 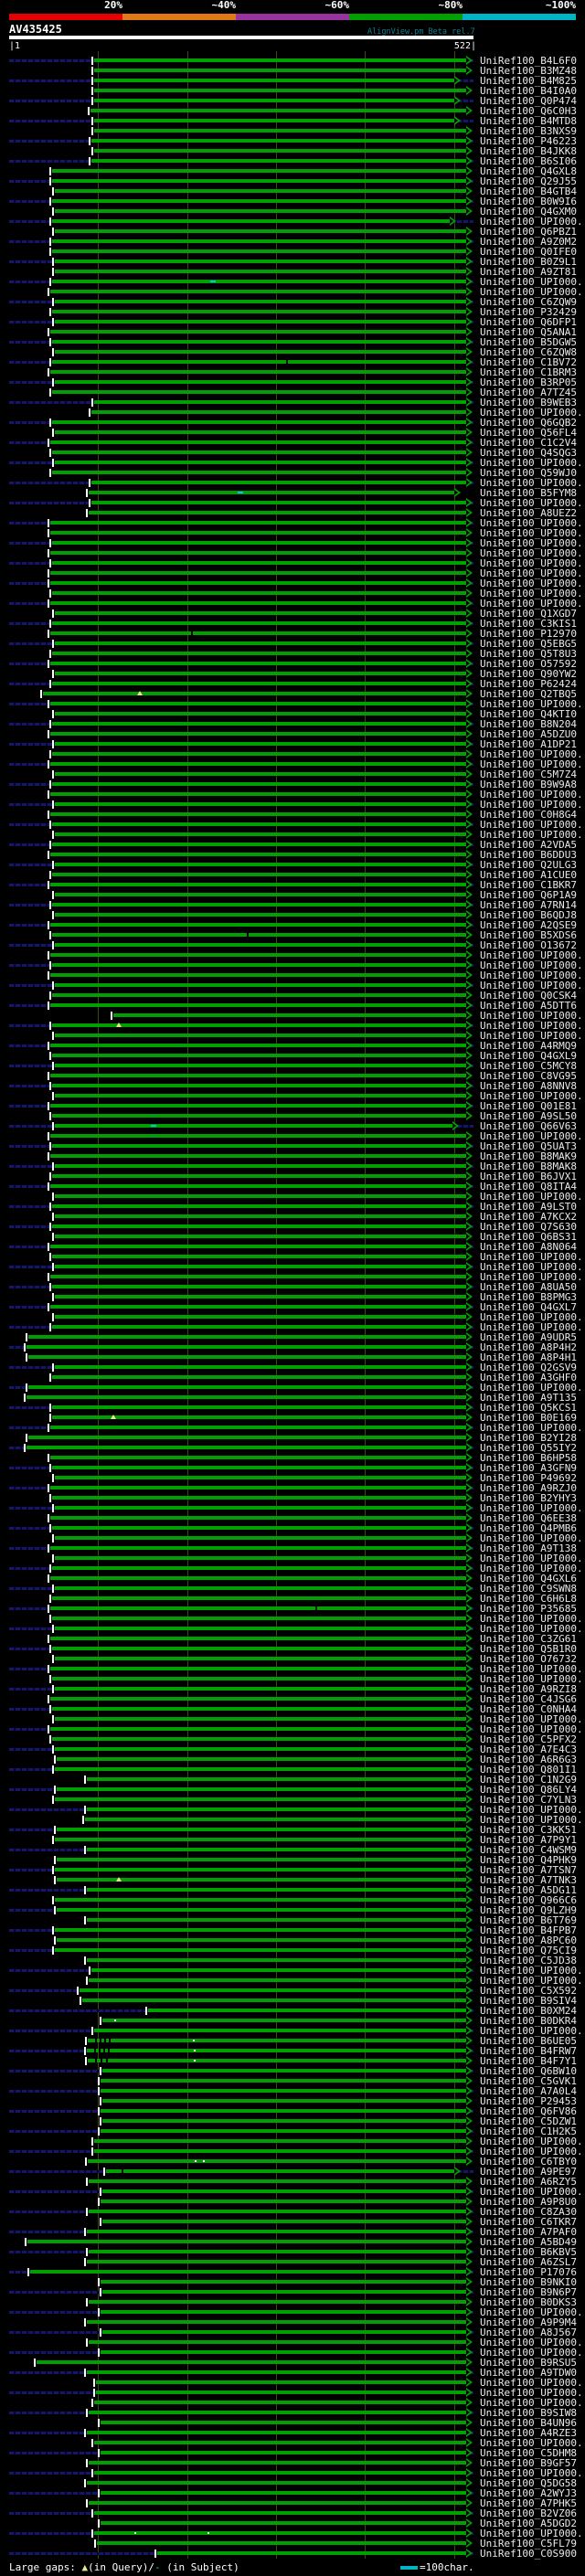 I want to click on gap-legend-query-text: (in Query)/, so click(x=121, y=2567).